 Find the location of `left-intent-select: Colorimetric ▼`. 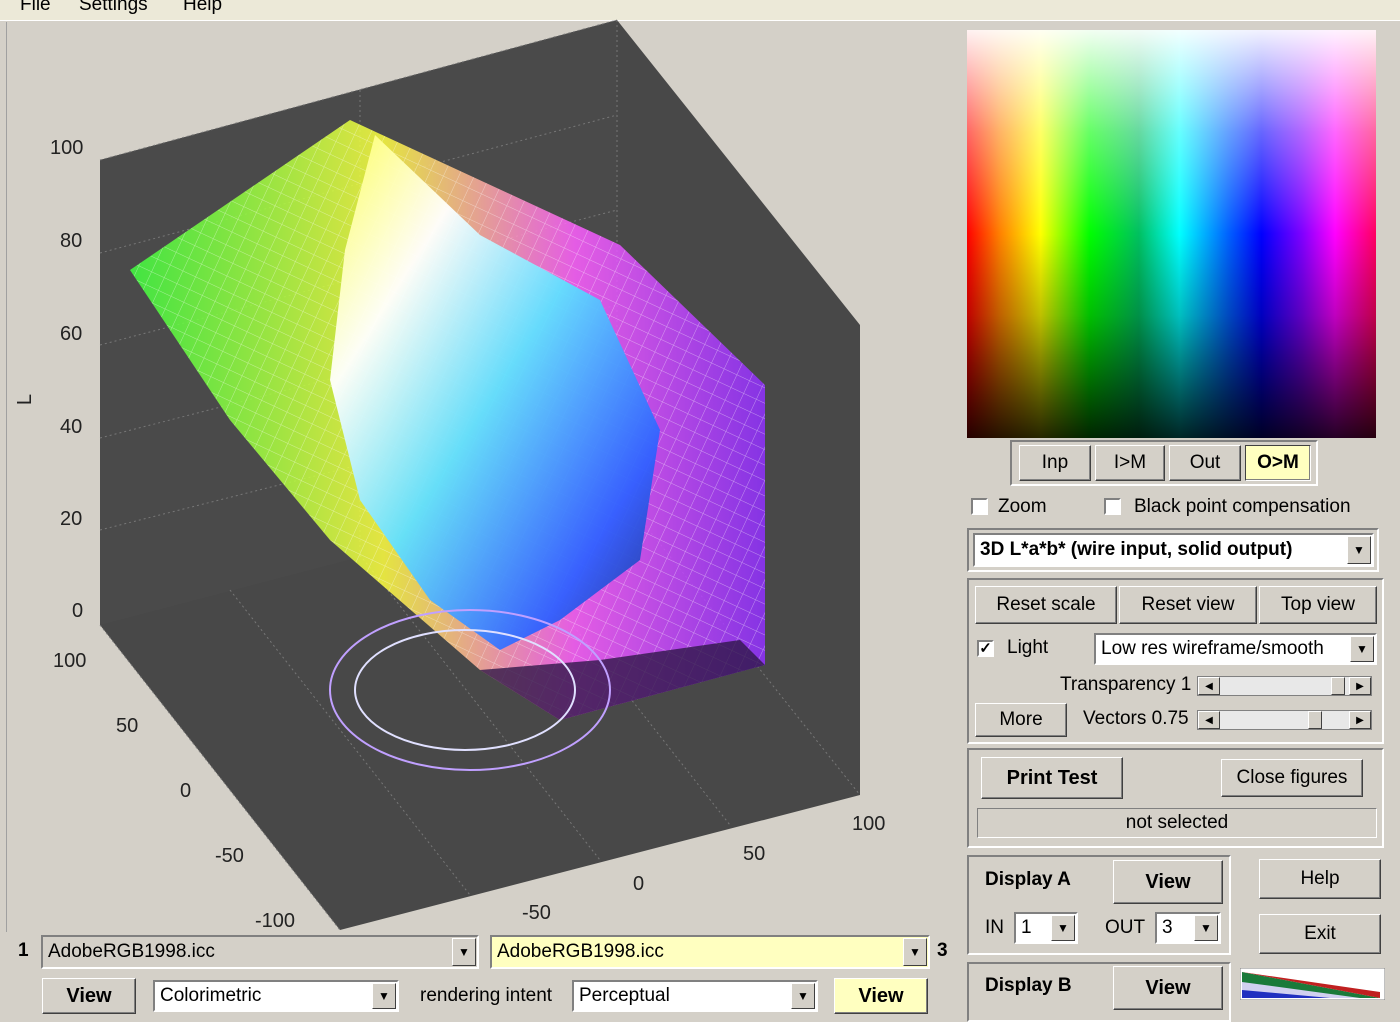

left-intent-select: Colorimetric ▼ is located at coordinates (276, 996).